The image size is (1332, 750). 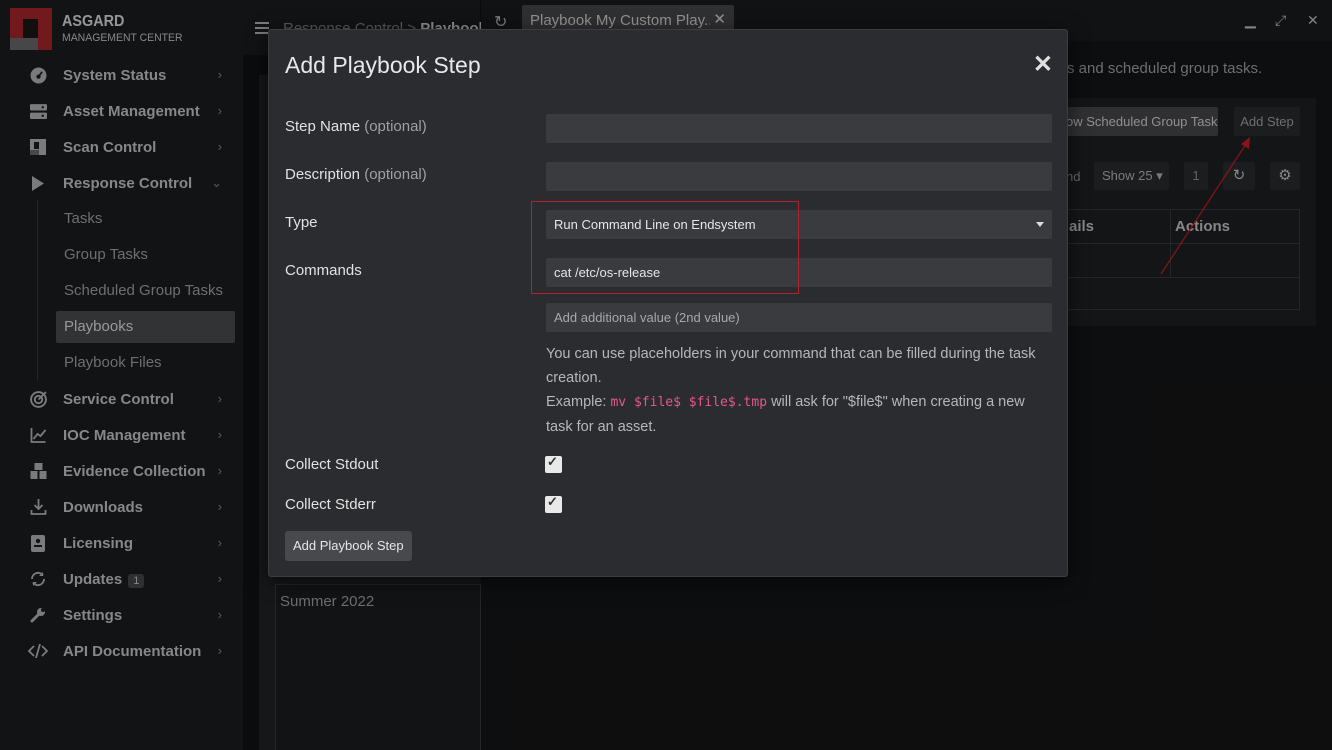 I want to click on sync-icon, so click(x=38, y=579).